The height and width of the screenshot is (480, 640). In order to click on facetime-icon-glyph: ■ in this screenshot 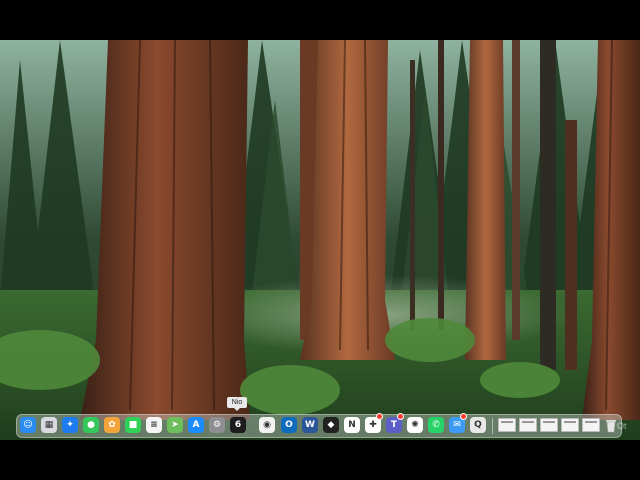, I will do `click(133, 424)`.